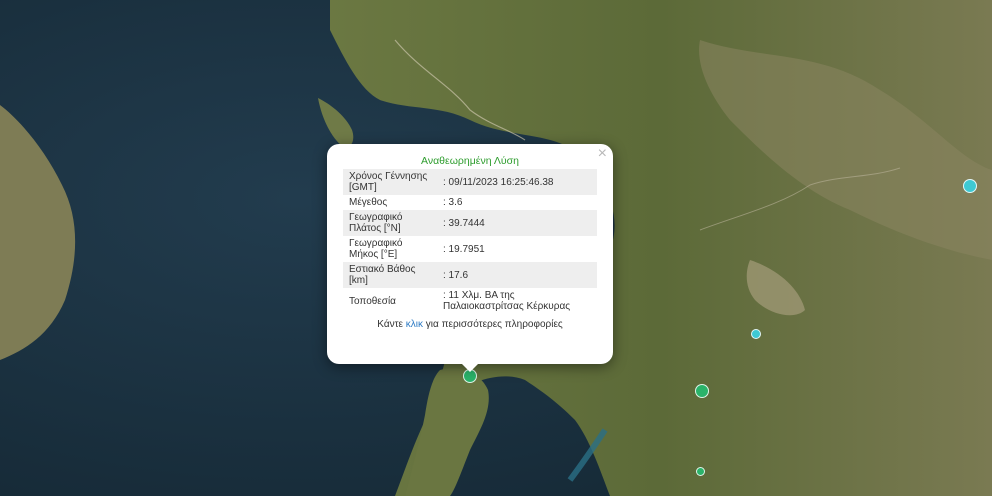 Image resolution: width=992 pixels, height=496 pixels. What do you see at coordinates (414, 324) in the screenshot?
I see `more-info-link: κλικ` at bounding box center [414, 324].